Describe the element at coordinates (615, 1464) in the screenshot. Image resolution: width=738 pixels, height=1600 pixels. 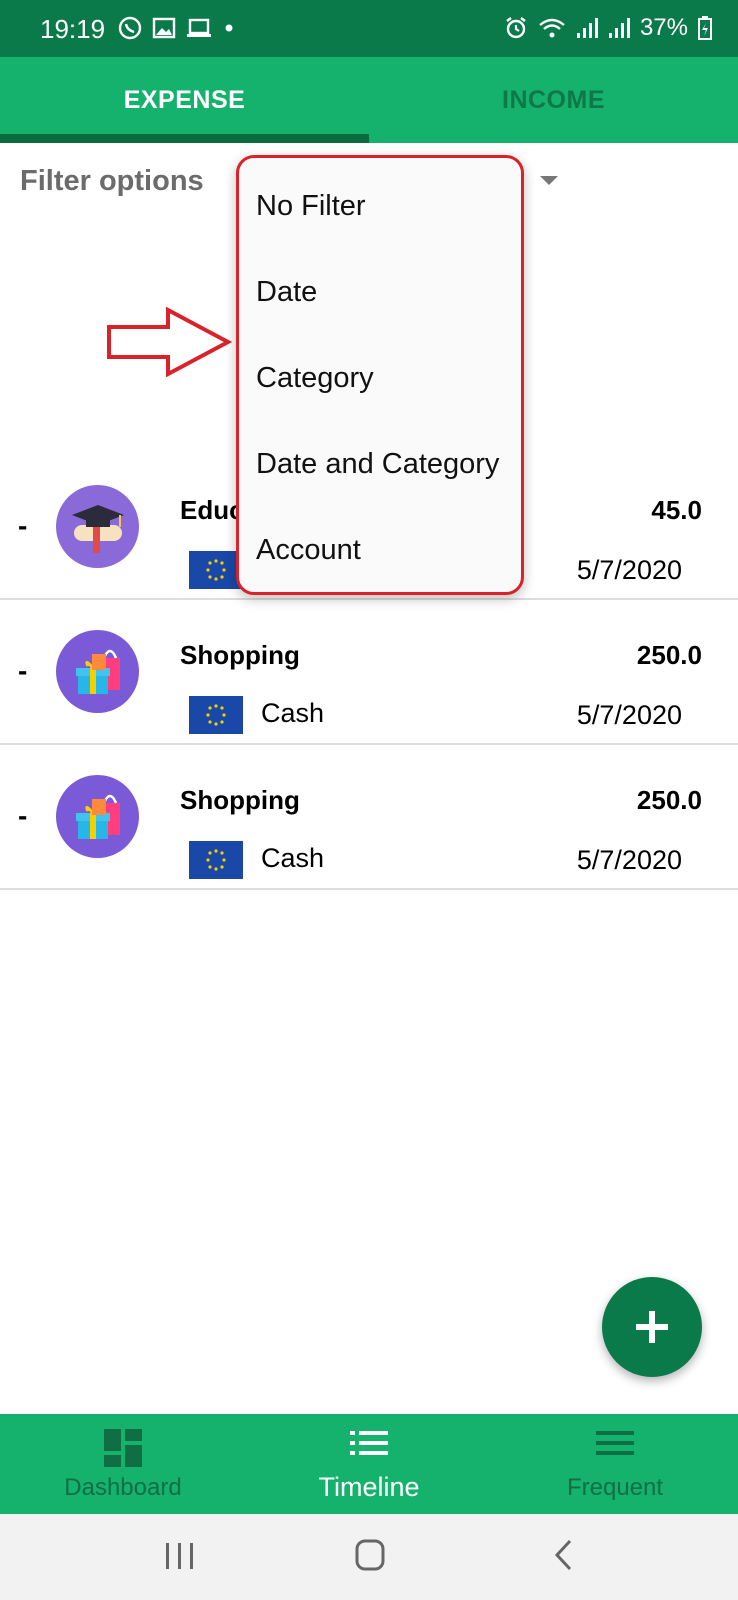
I see `nav-frequent: Frequent` at that location.